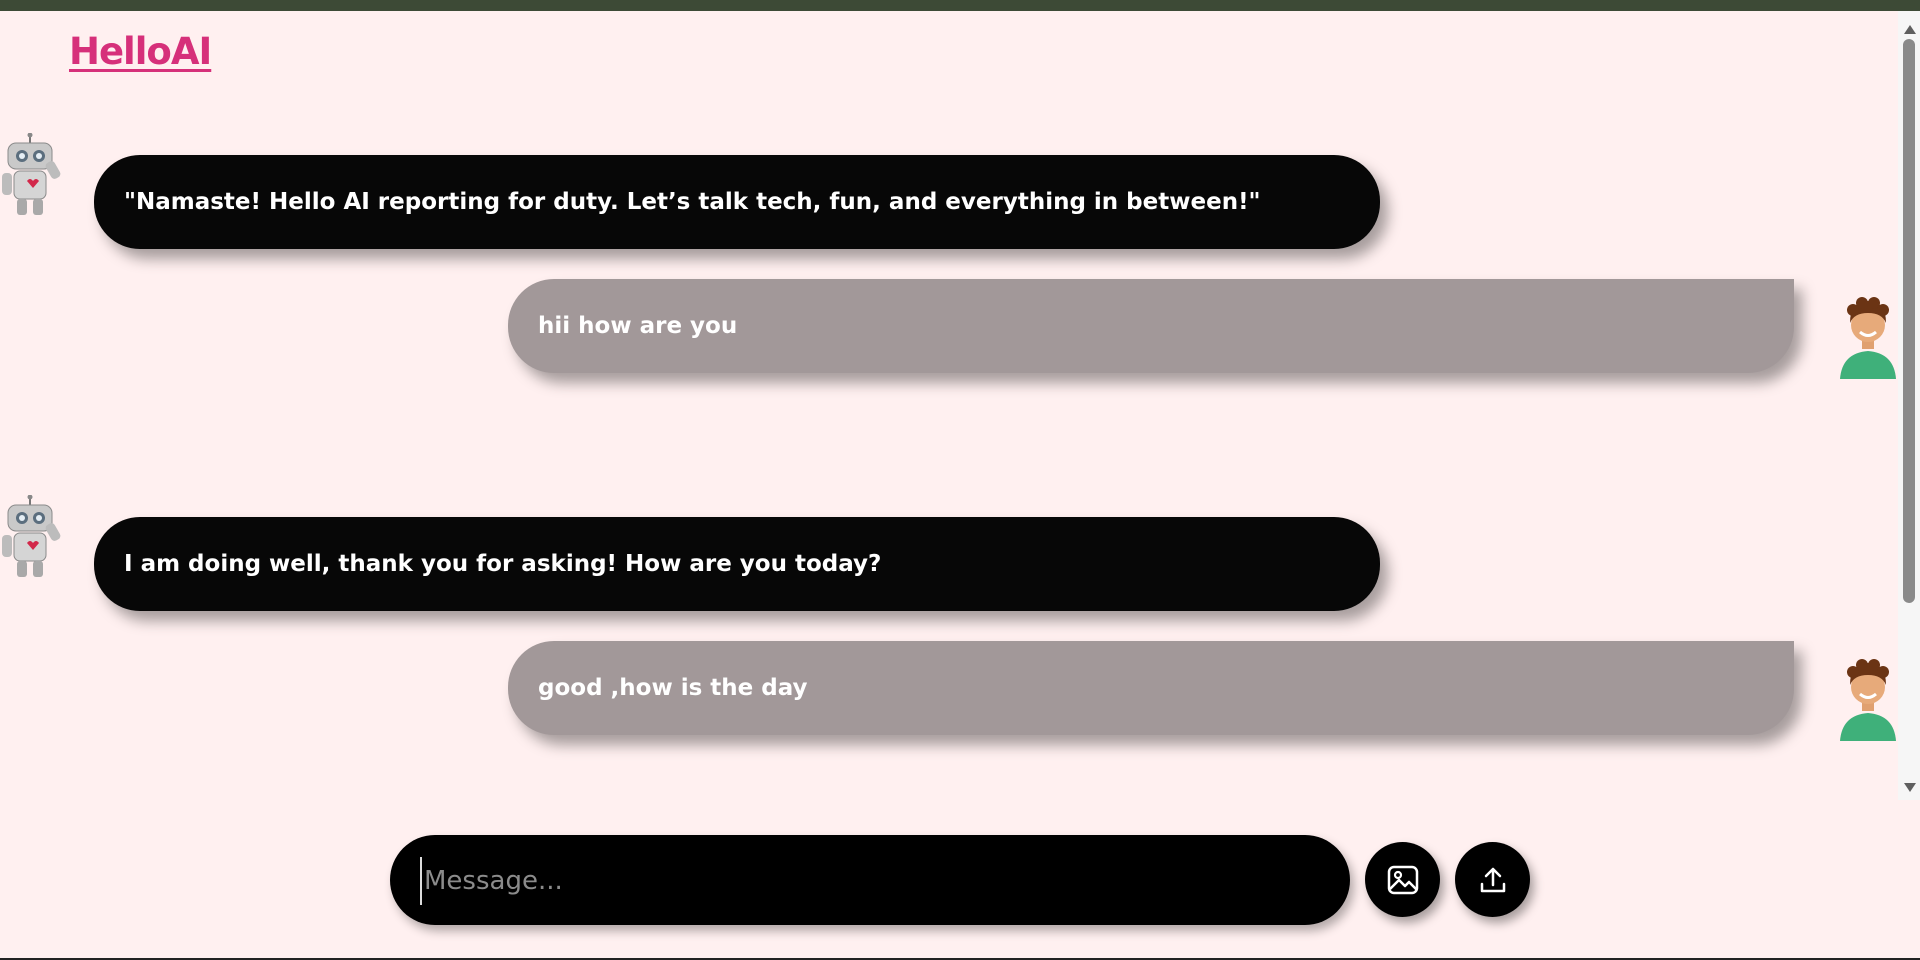  I want to click on image-button, so click(1402, 879).